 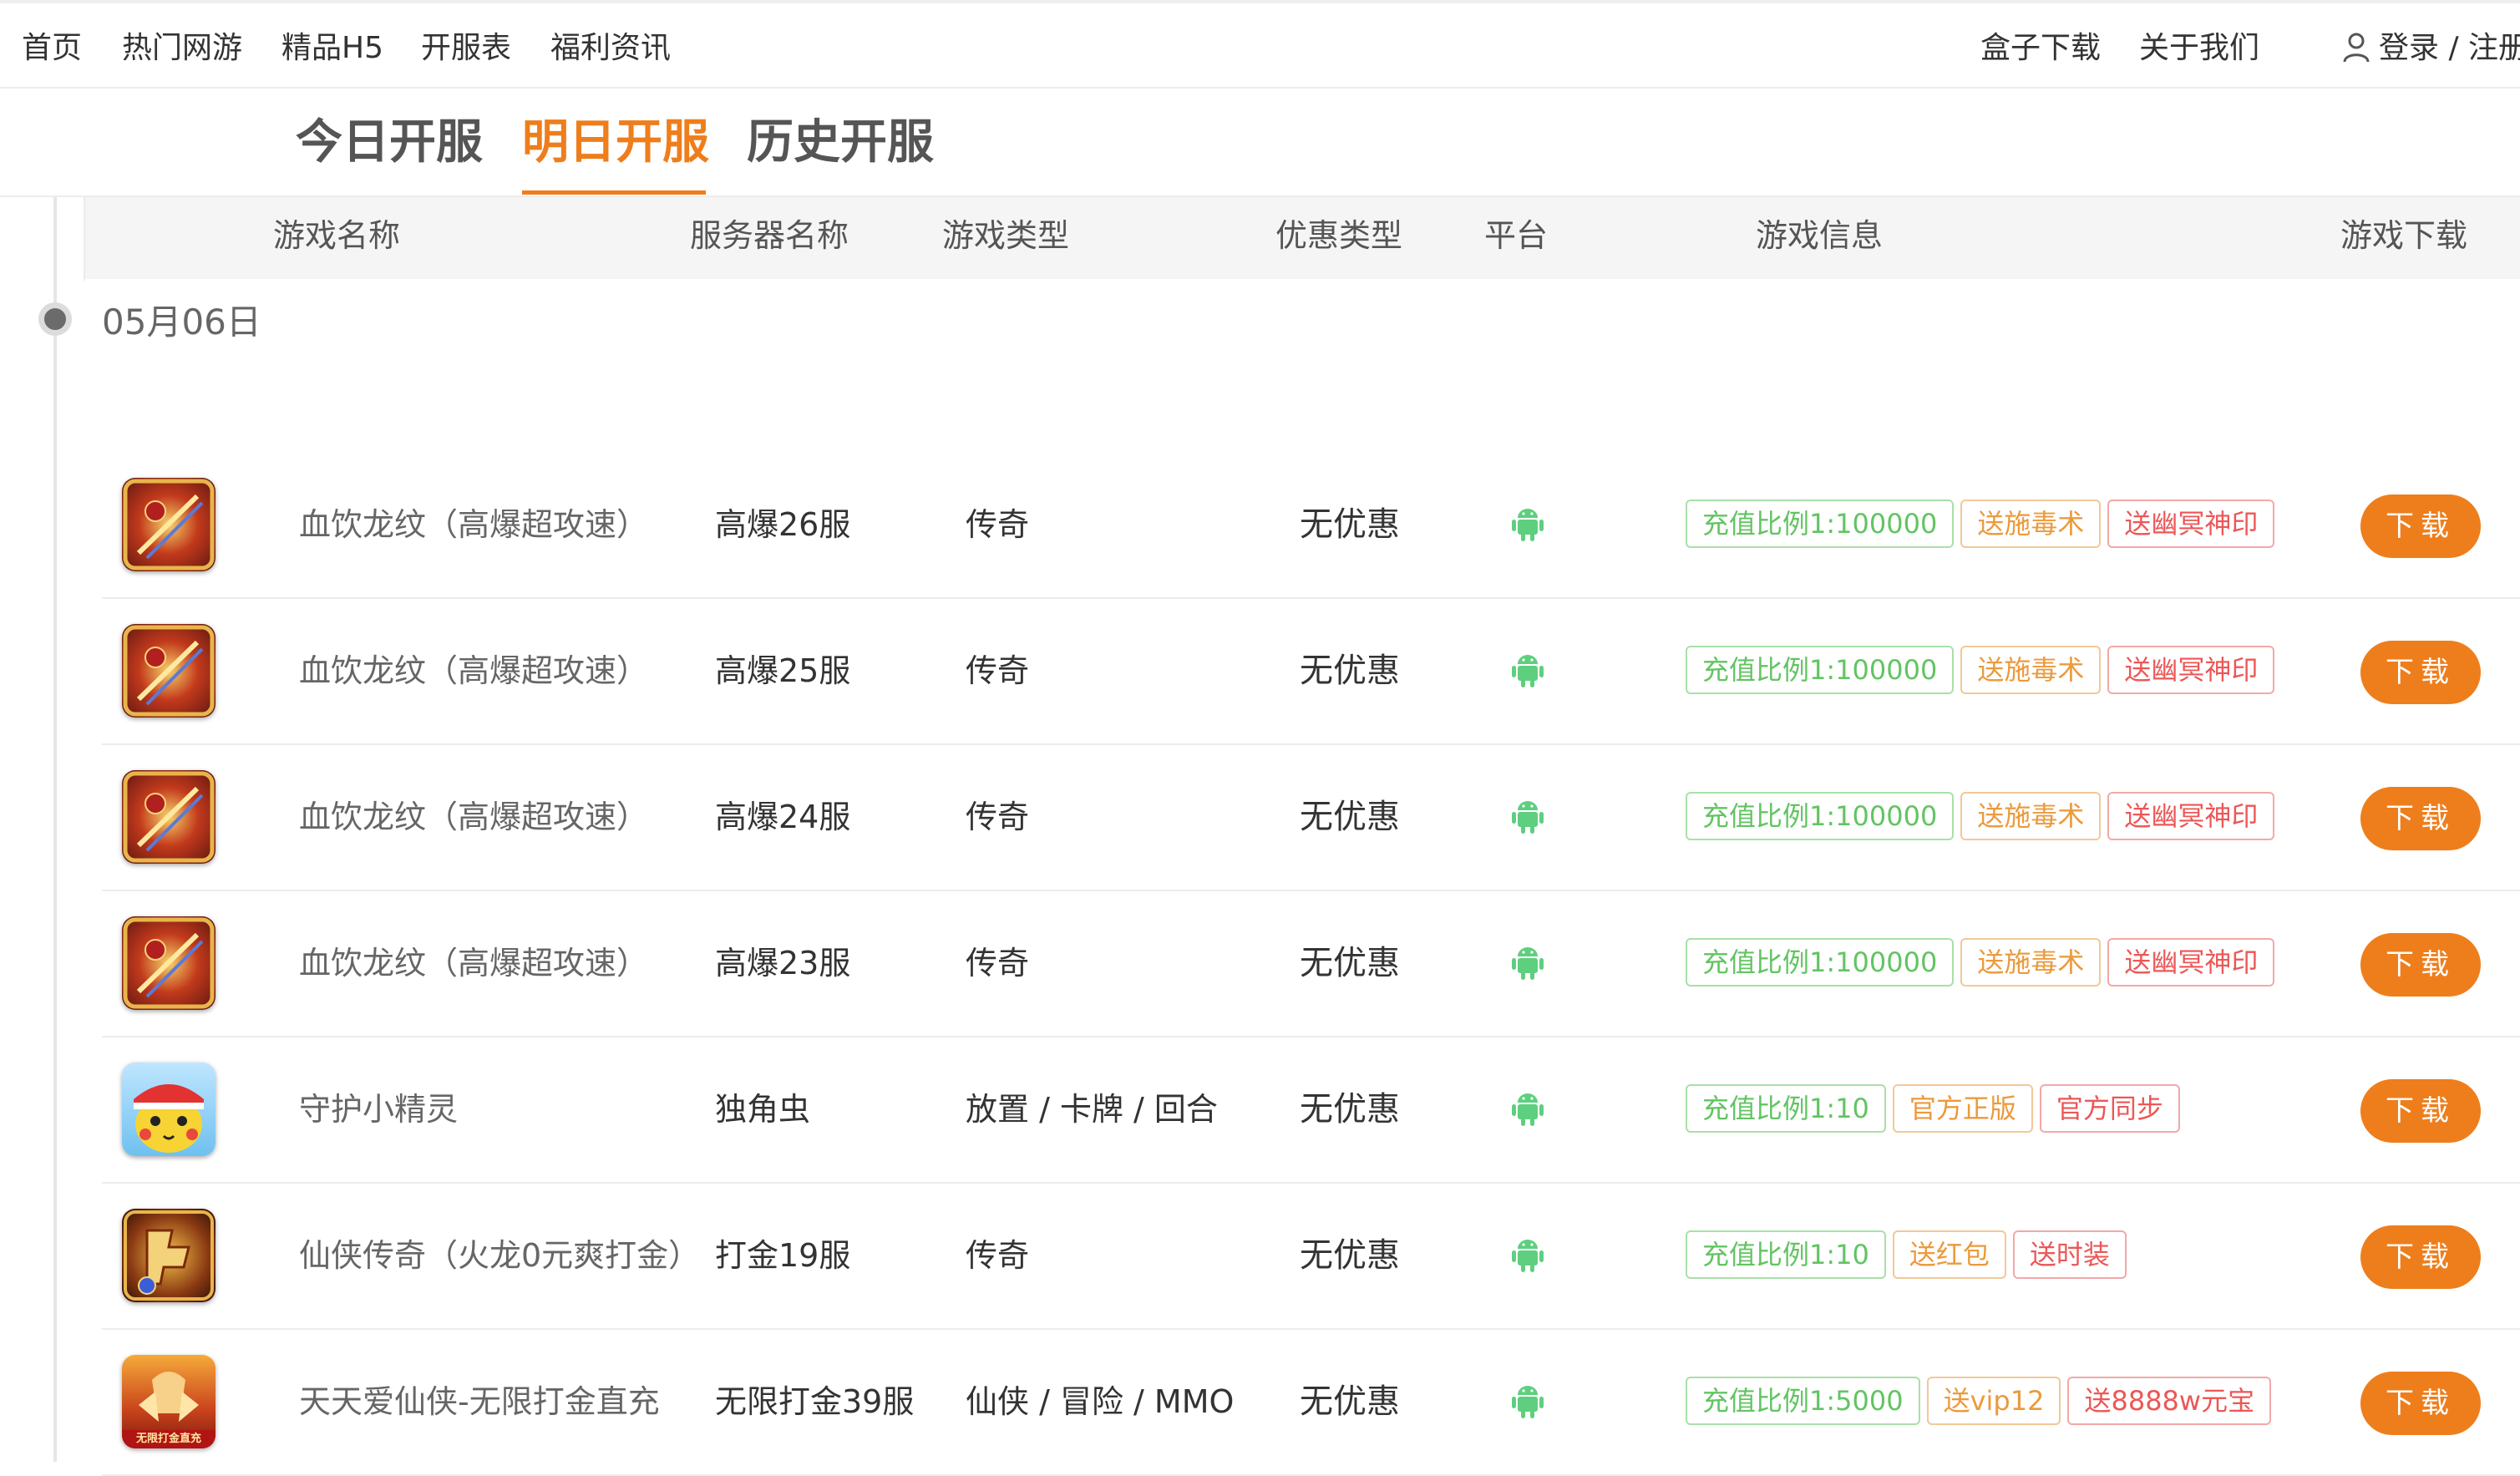 What do you see at coordinates (783, 525) in the screenshot?
I see `server-name: 高爆26服` at bounding box center [783, 525].